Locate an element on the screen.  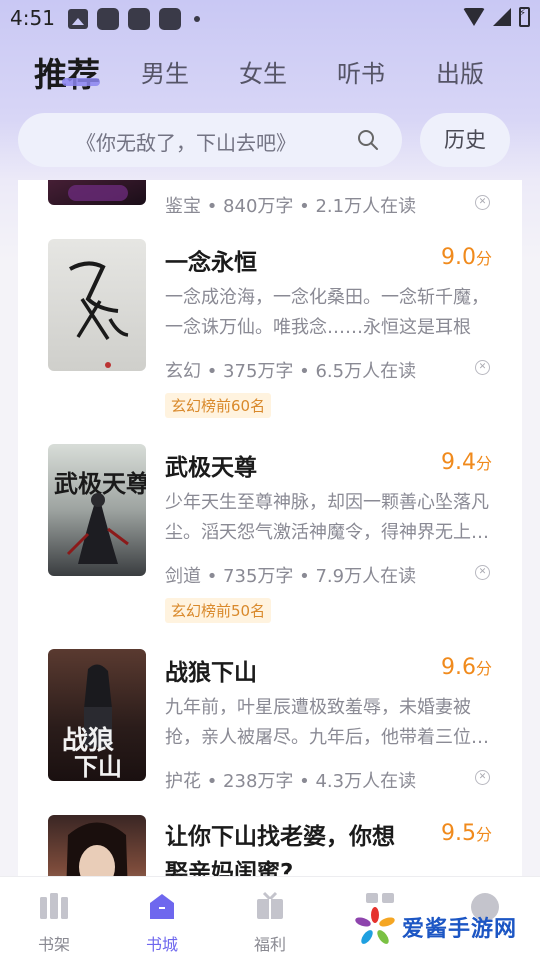
search-icon is located at coordinates (368, 140).